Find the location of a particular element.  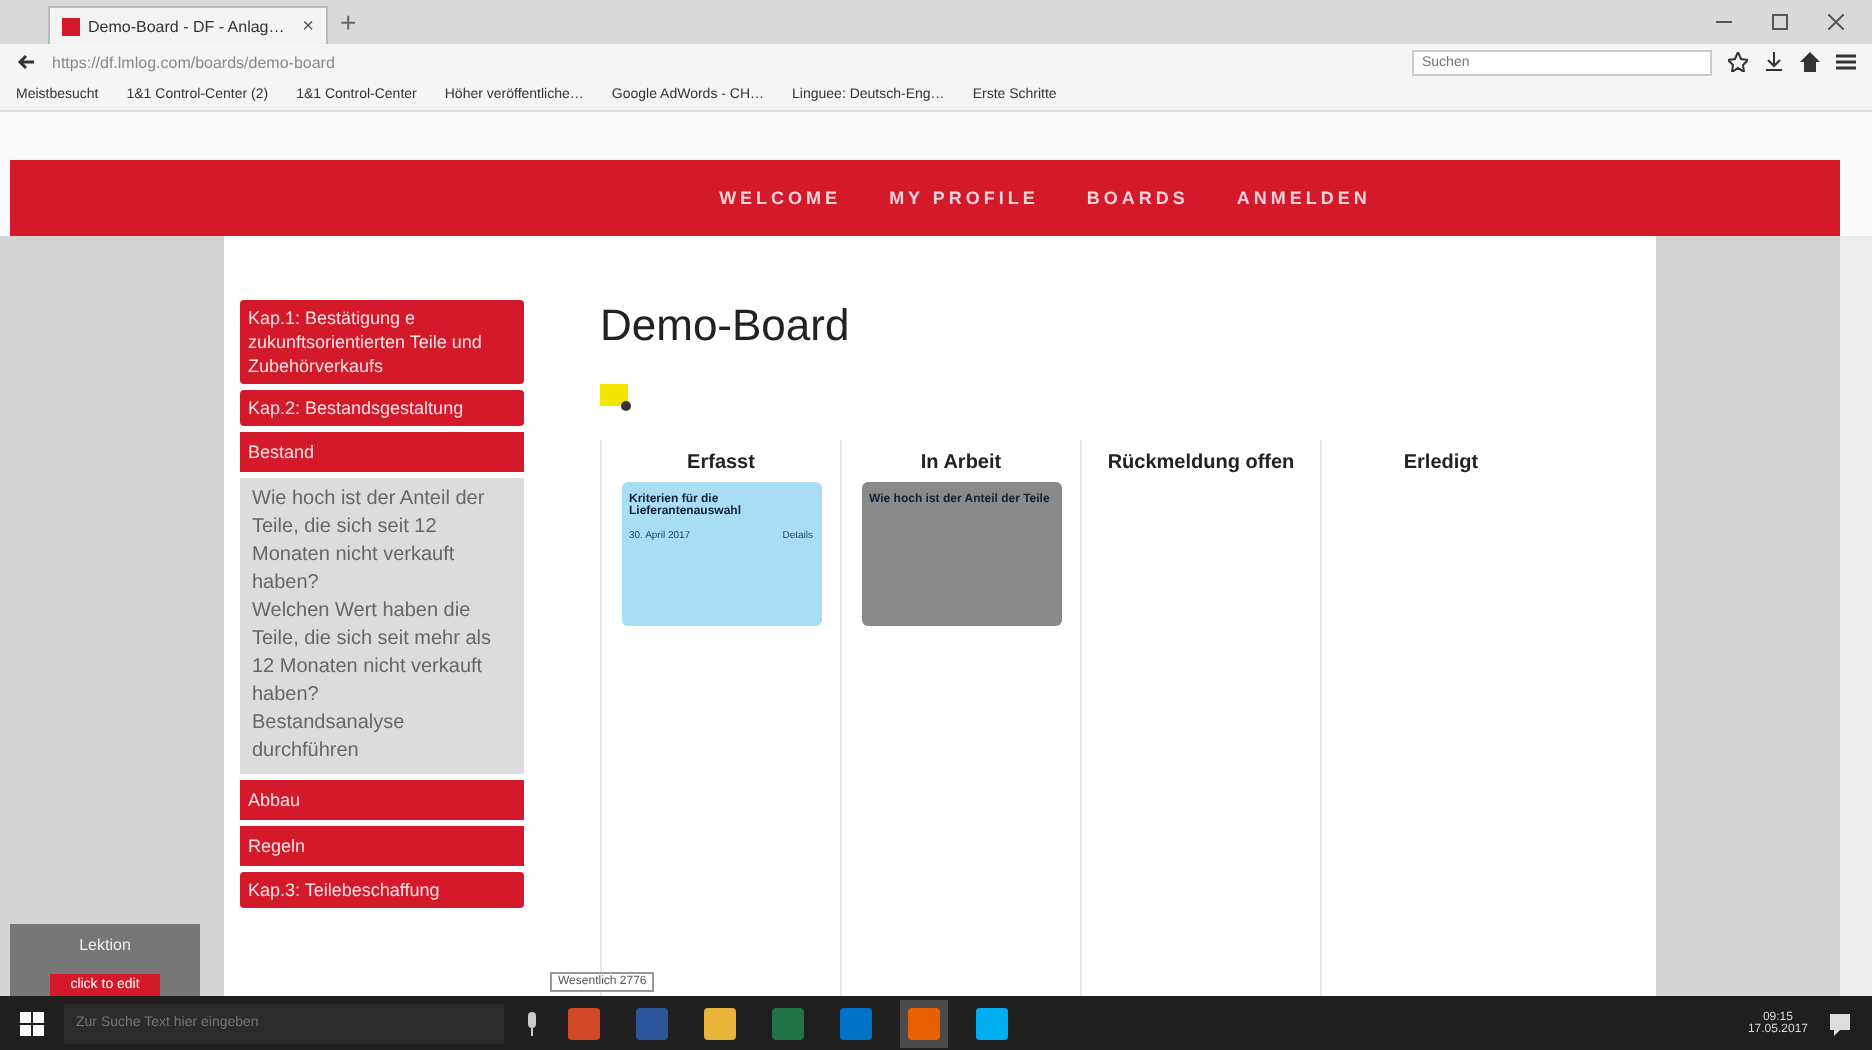

nav-link: MY PROFILE is located at coordinates (964, 198).